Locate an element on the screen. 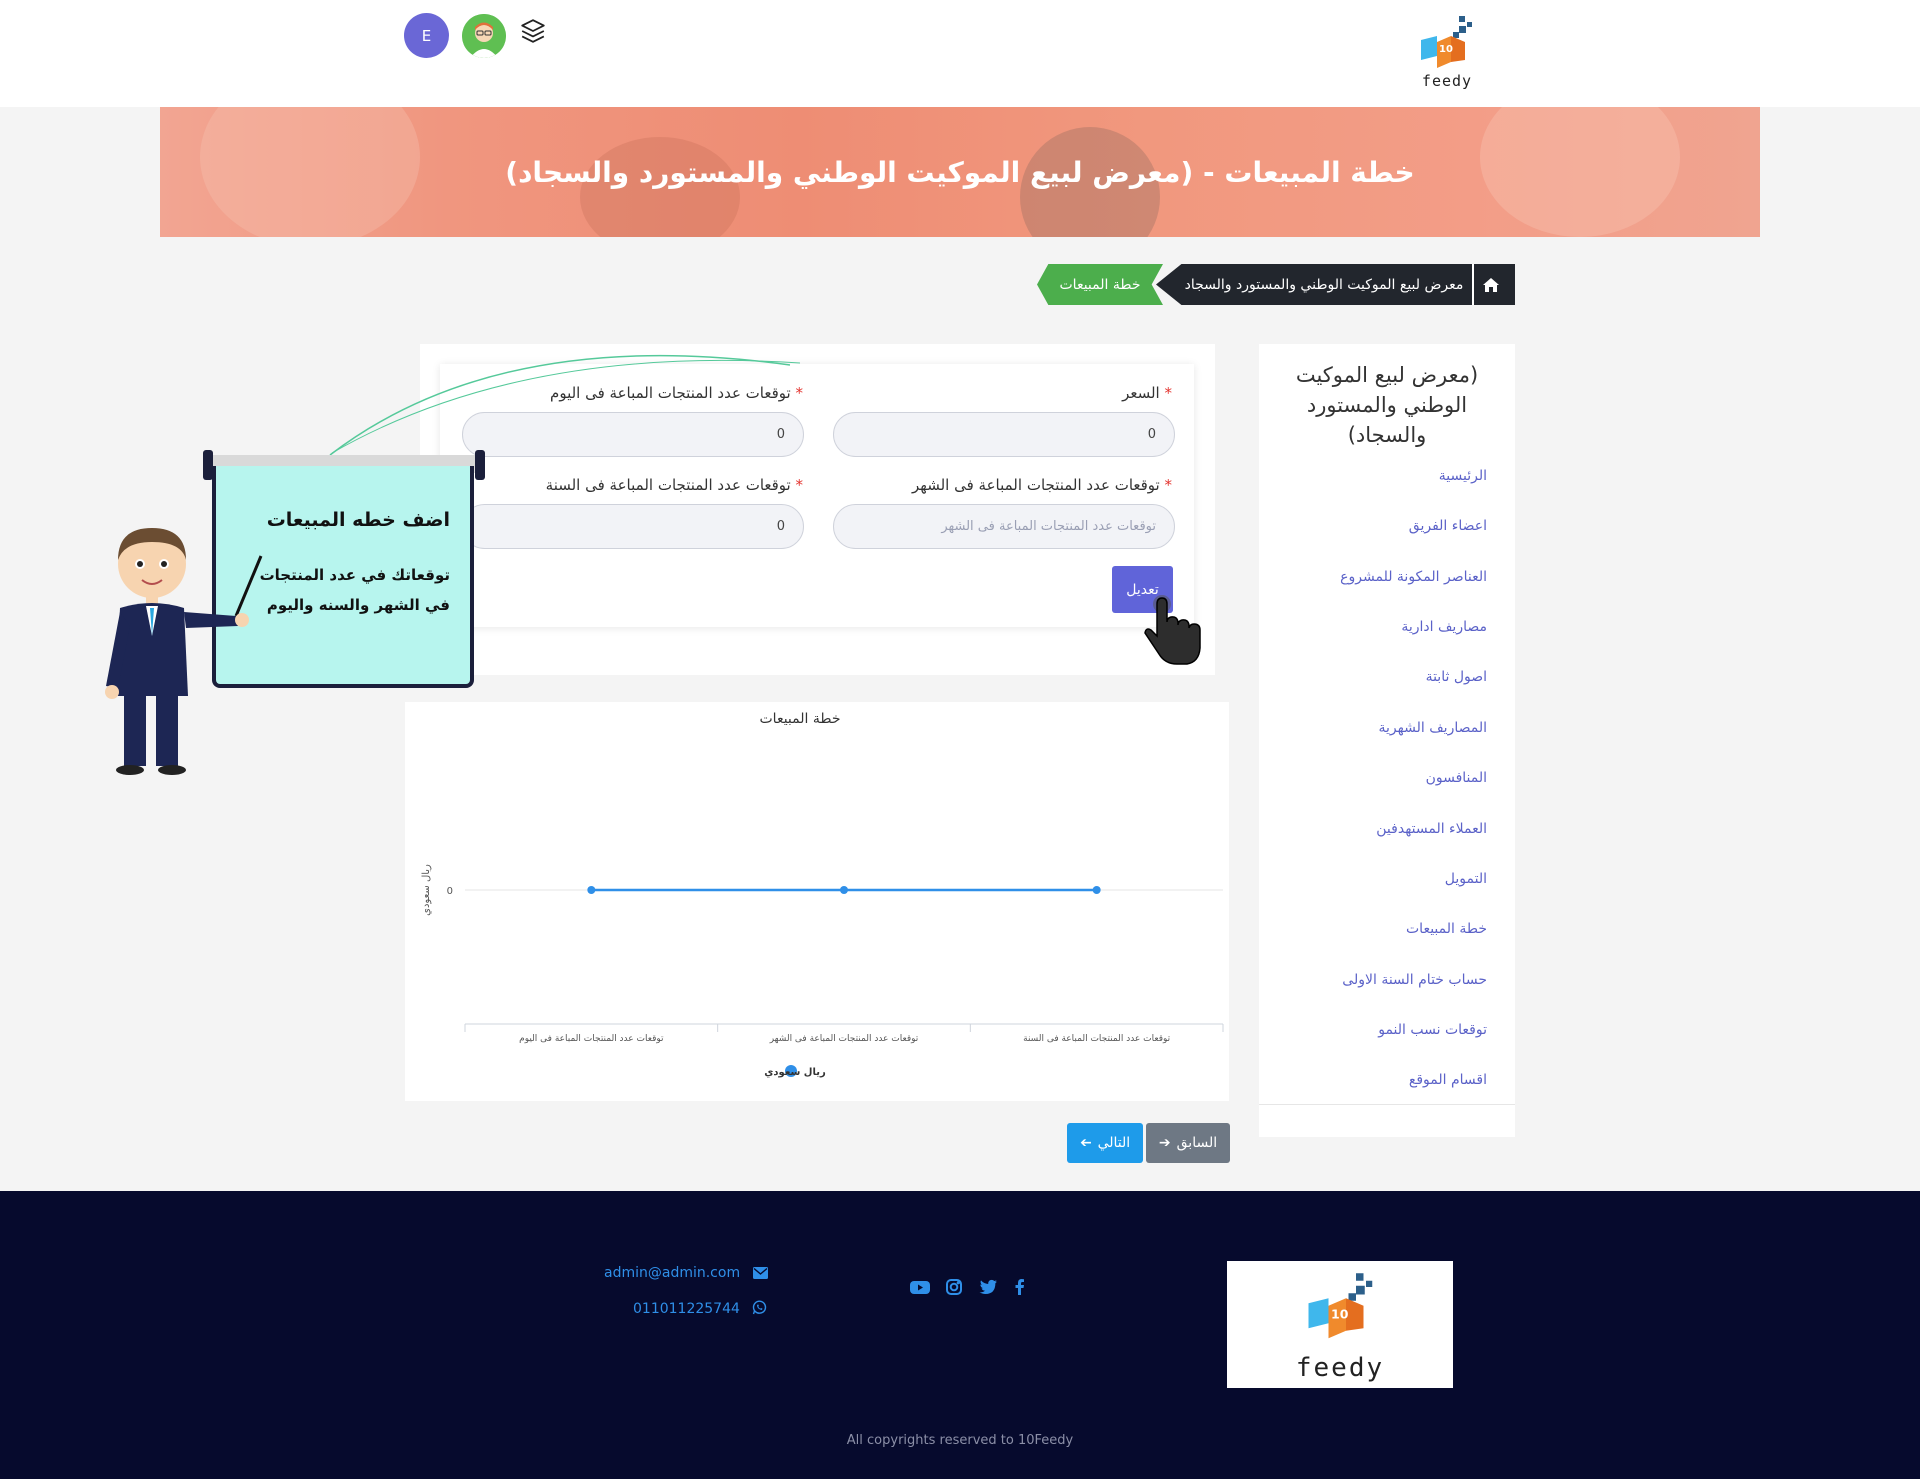  profile-avatar-icon is located at coordinates (484, 36).